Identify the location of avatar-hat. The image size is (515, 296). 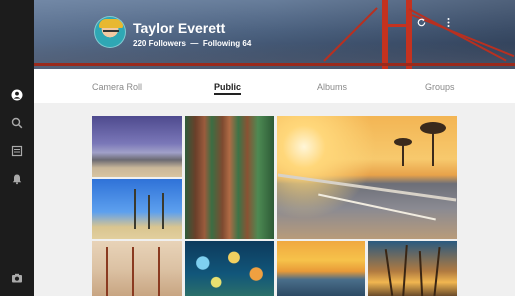
(111, 23).